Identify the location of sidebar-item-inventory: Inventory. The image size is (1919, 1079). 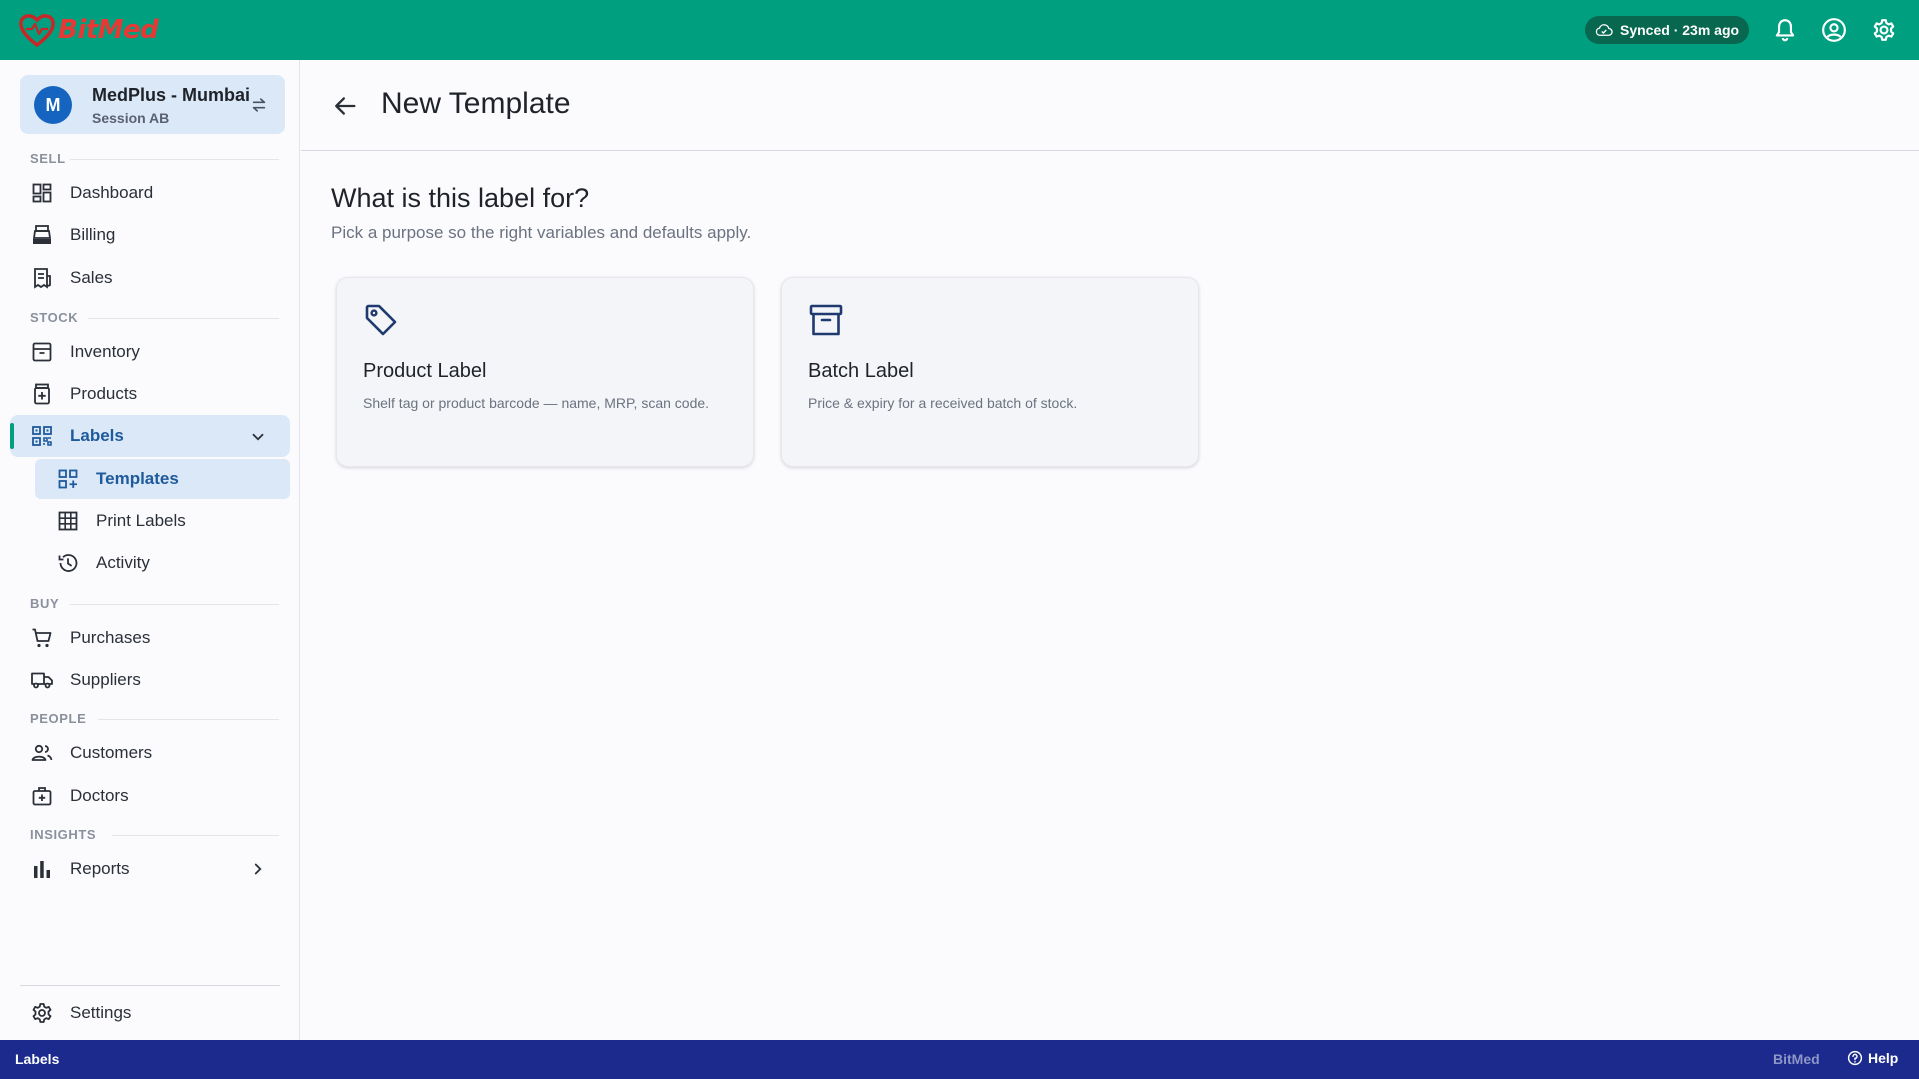
(157, 352).